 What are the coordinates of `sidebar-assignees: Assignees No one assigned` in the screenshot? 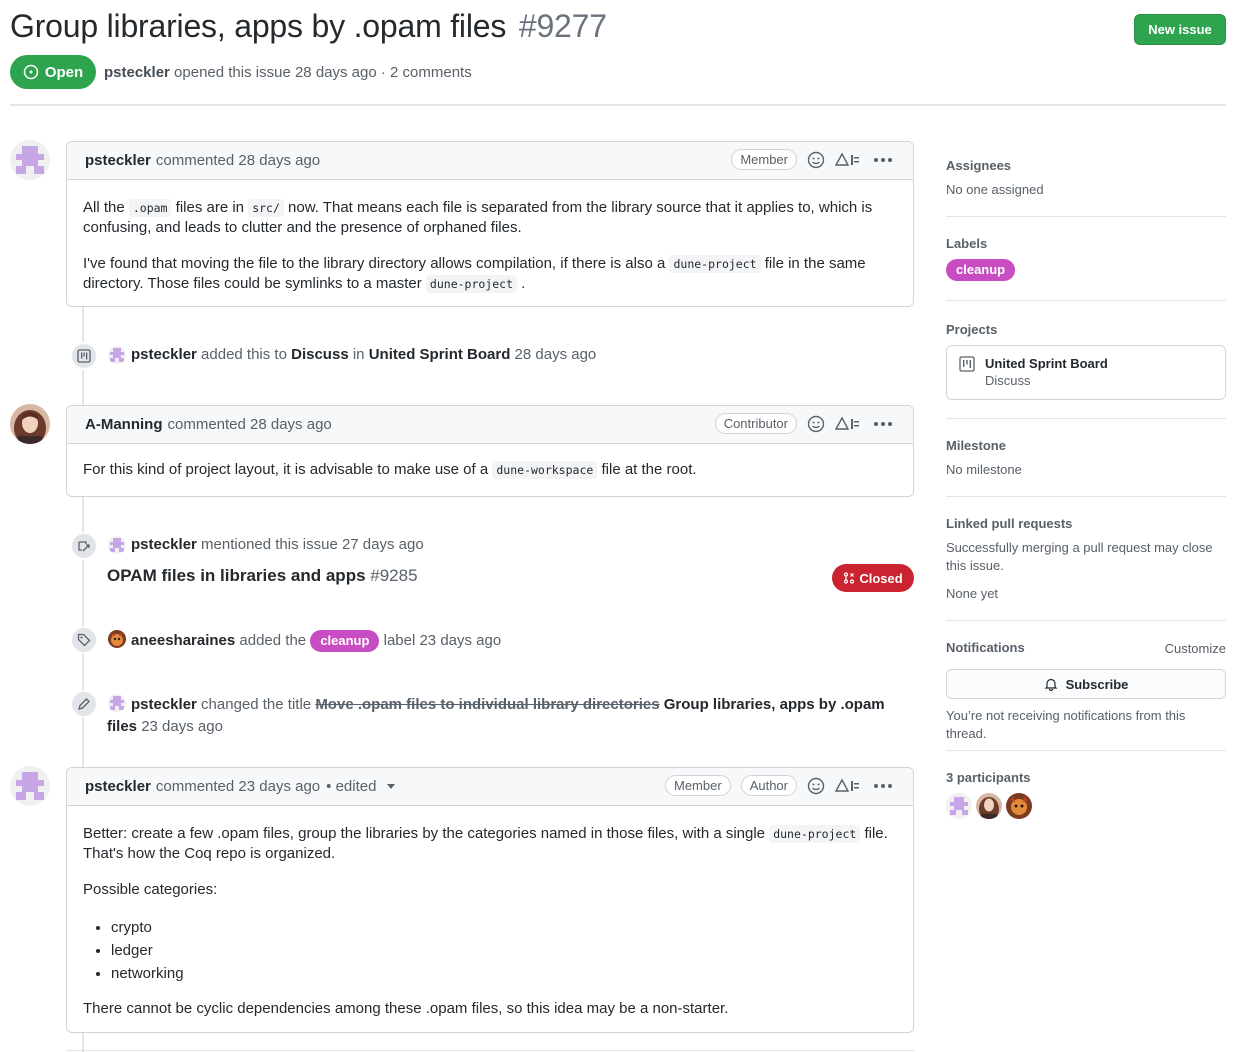 It's located at (1086, 178).